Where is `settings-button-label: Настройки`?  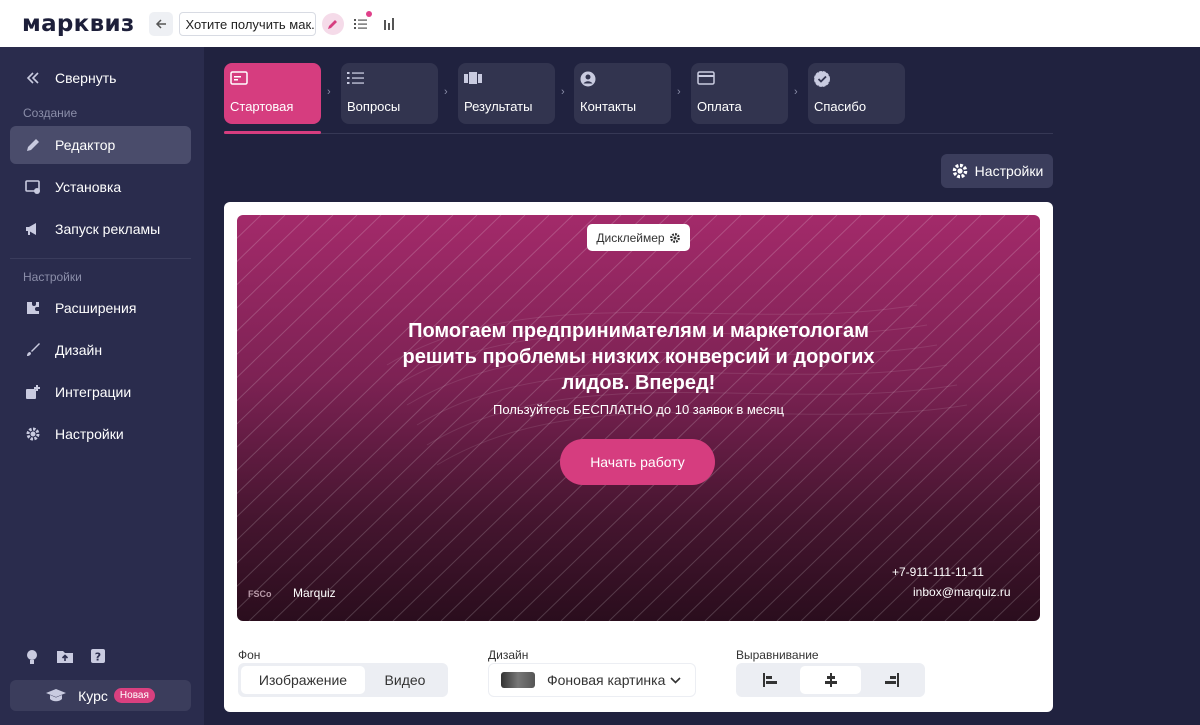
settings-button-label: Настройки is located at coordinates (1009, 171).